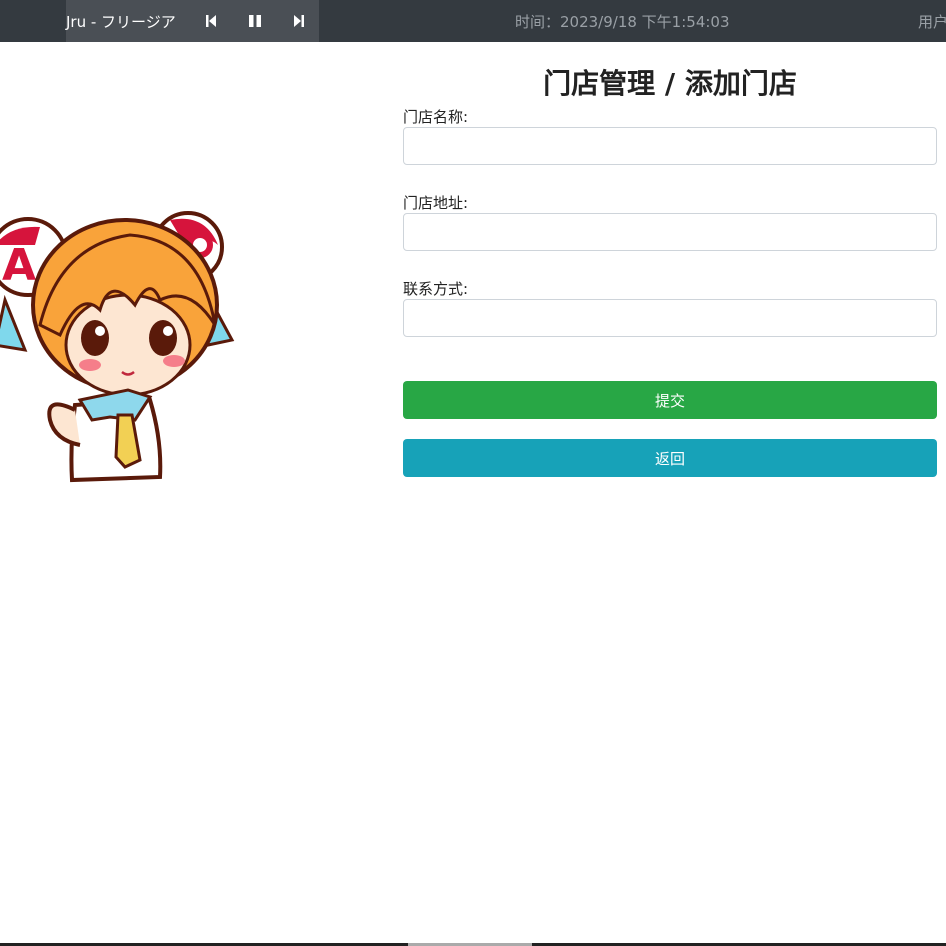  I want to click on music-player: Jru - フリージア, so click(192, 21).